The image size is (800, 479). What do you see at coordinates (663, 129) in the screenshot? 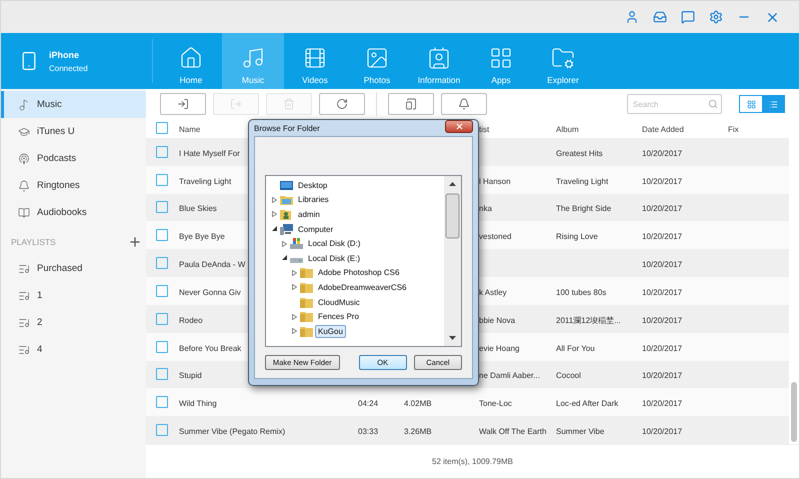
I see `column-header: Date Added` at bounding box center [663, 129].